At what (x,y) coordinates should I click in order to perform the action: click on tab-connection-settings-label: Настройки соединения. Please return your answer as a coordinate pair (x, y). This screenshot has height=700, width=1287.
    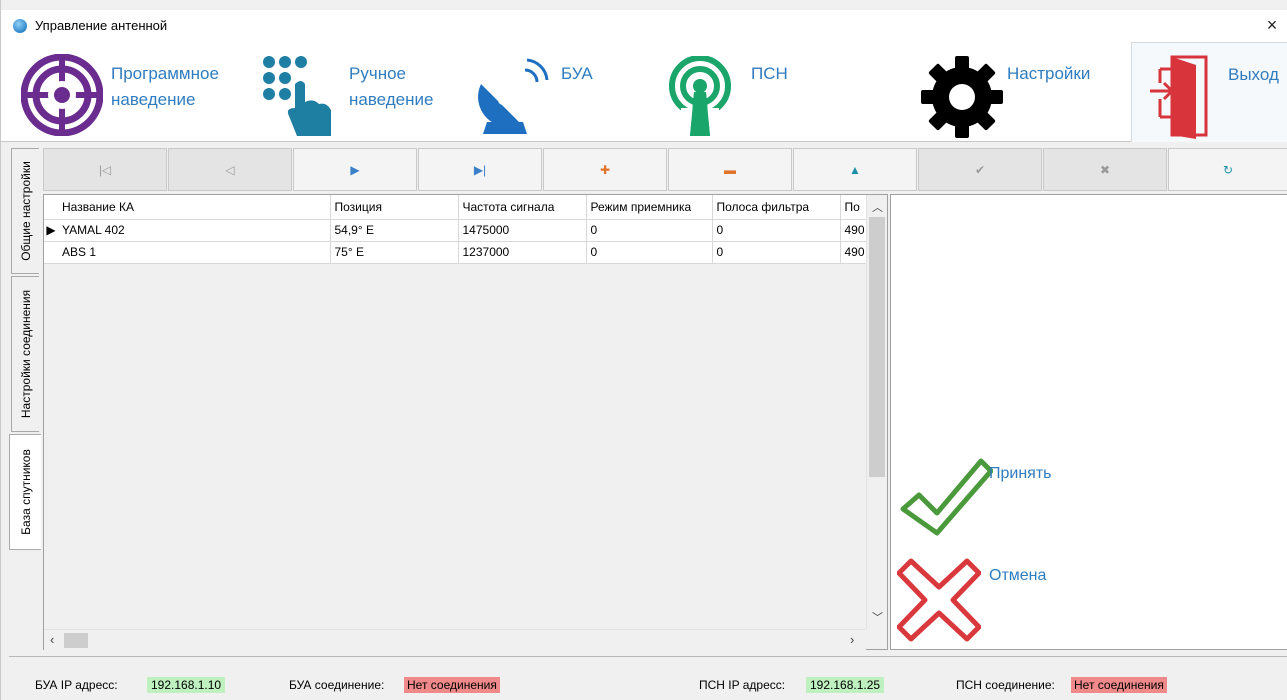
    Looking at the image, I should click on (25, 354).